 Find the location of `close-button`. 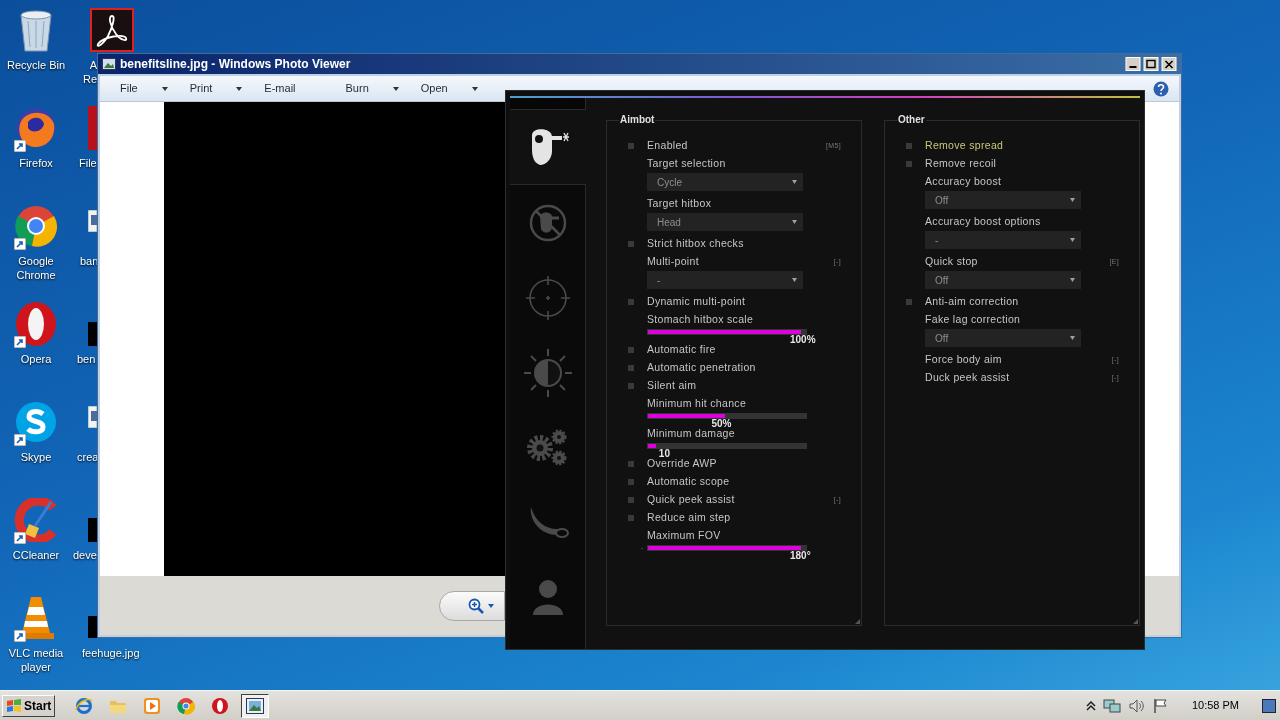

close-button is located at coordinates (1169, 64).